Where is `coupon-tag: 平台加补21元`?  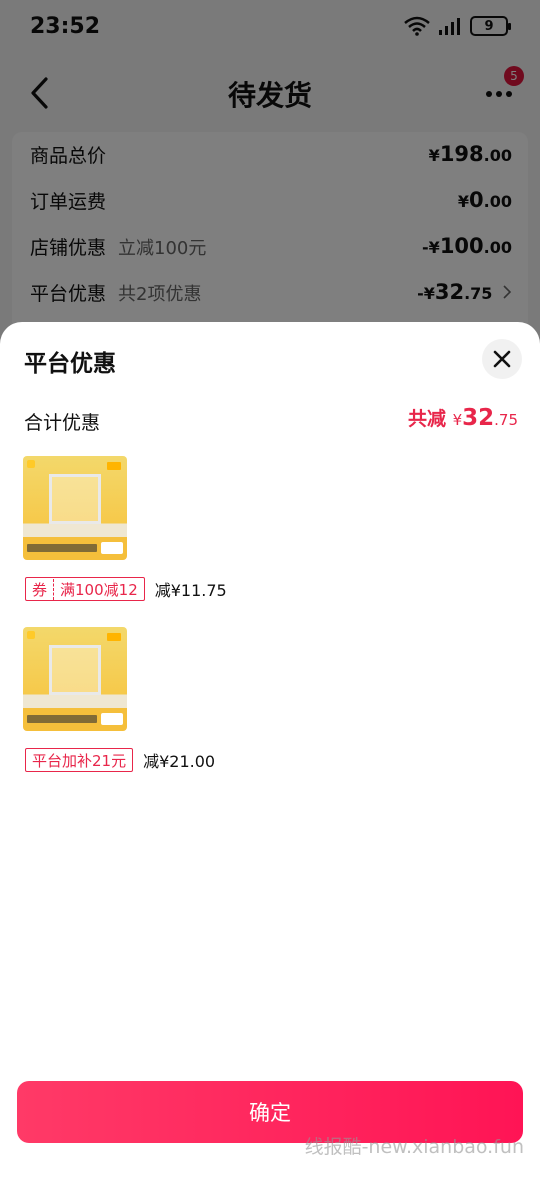
coupon-tag: 平台加补21元 is located at coordinates (79, 760).